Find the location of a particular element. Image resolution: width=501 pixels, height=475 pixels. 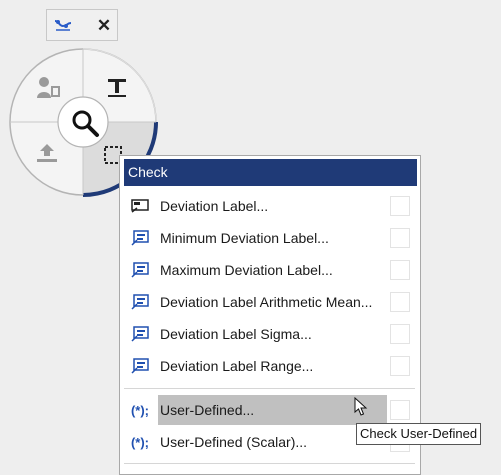

range-label-icon is located at coordinates (140, 366).